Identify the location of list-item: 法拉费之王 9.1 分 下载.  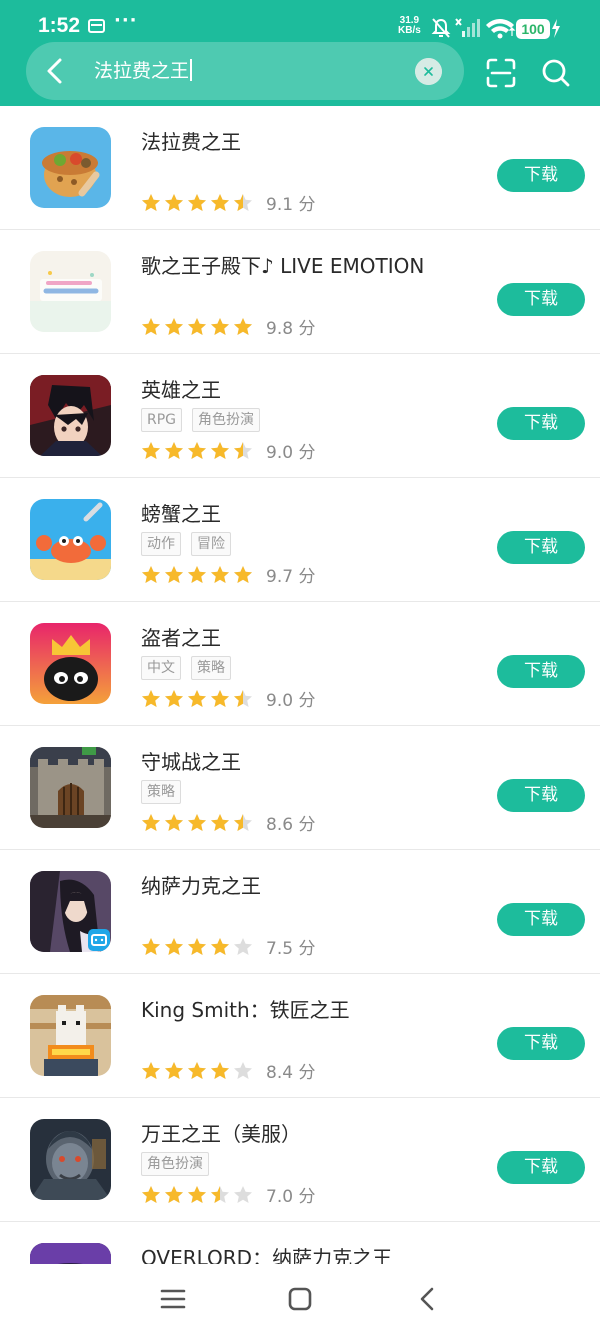
(300, 168).